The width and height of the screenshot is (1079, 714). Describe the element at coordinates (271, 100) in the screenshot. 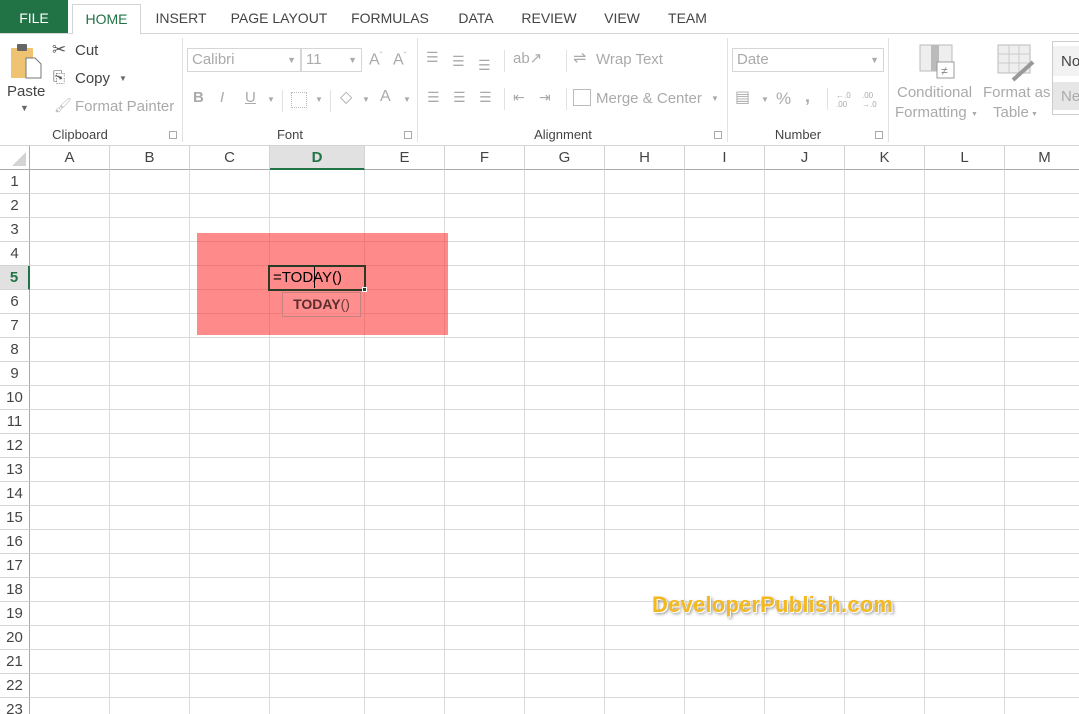

I see `underline-dropdown-icon: ▼` at that location.